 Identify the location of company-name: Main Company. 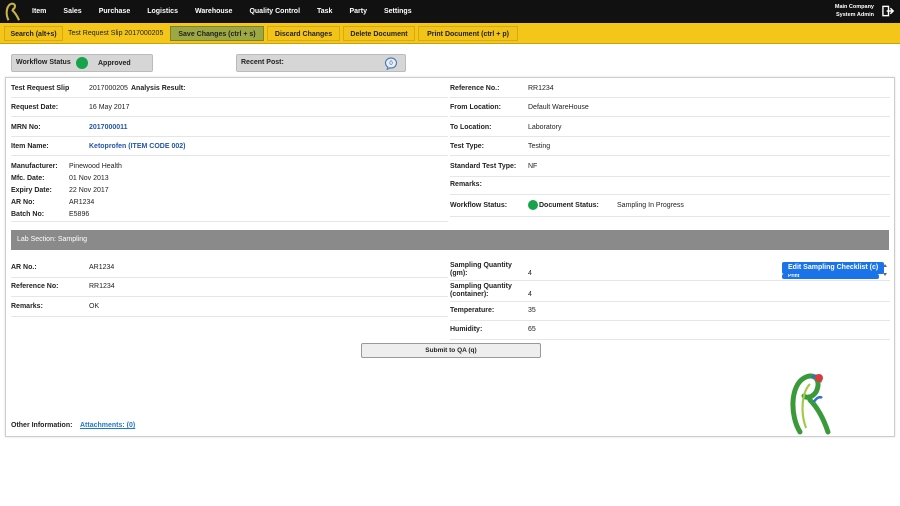
(854, 7).